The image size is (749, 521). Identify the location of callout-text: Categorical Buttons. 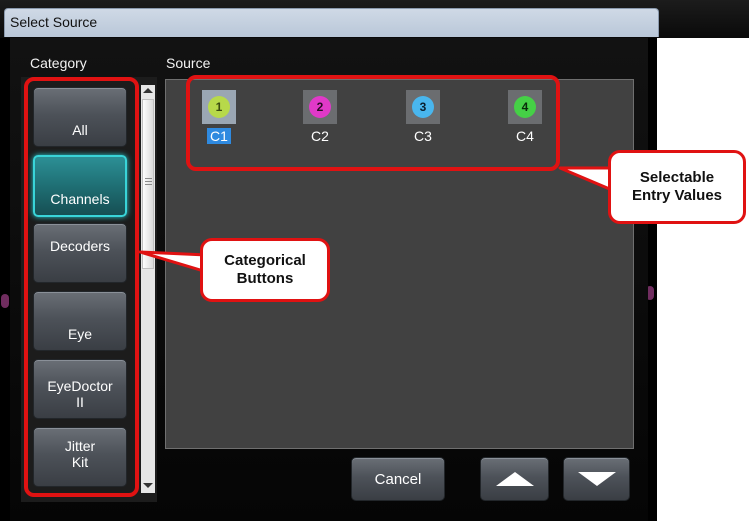
(265, 269).